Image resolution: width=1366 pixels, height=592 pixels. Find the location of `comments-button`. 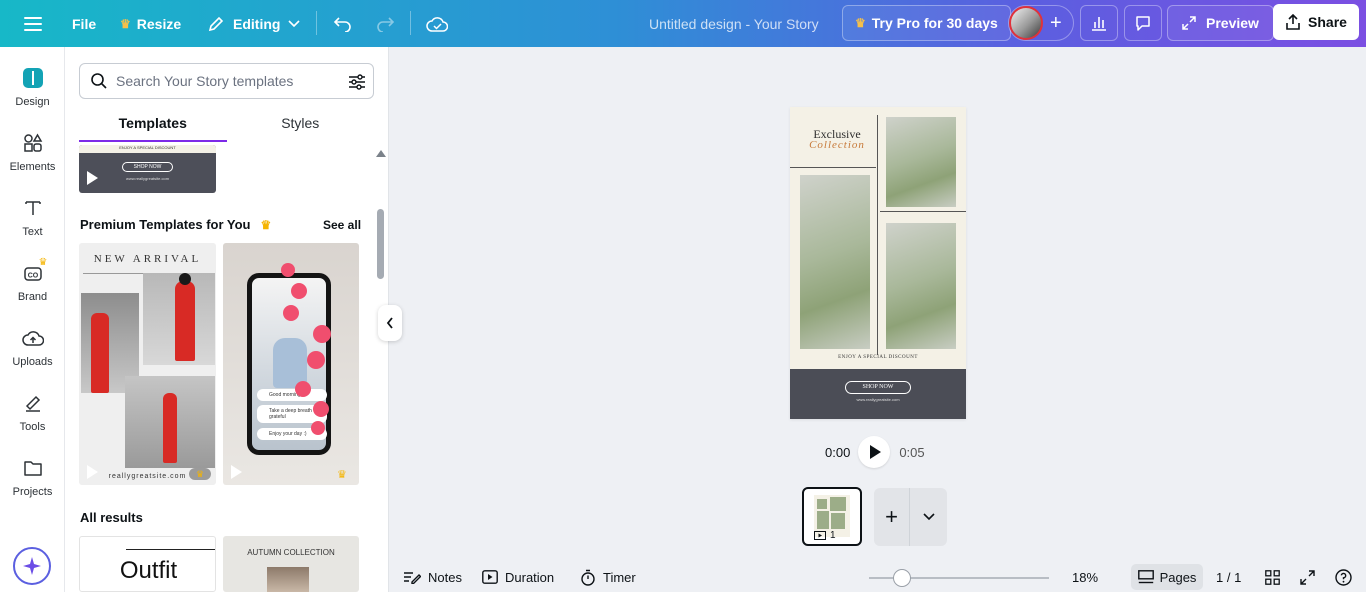

comments-button is located at coordinates (1143, 23).